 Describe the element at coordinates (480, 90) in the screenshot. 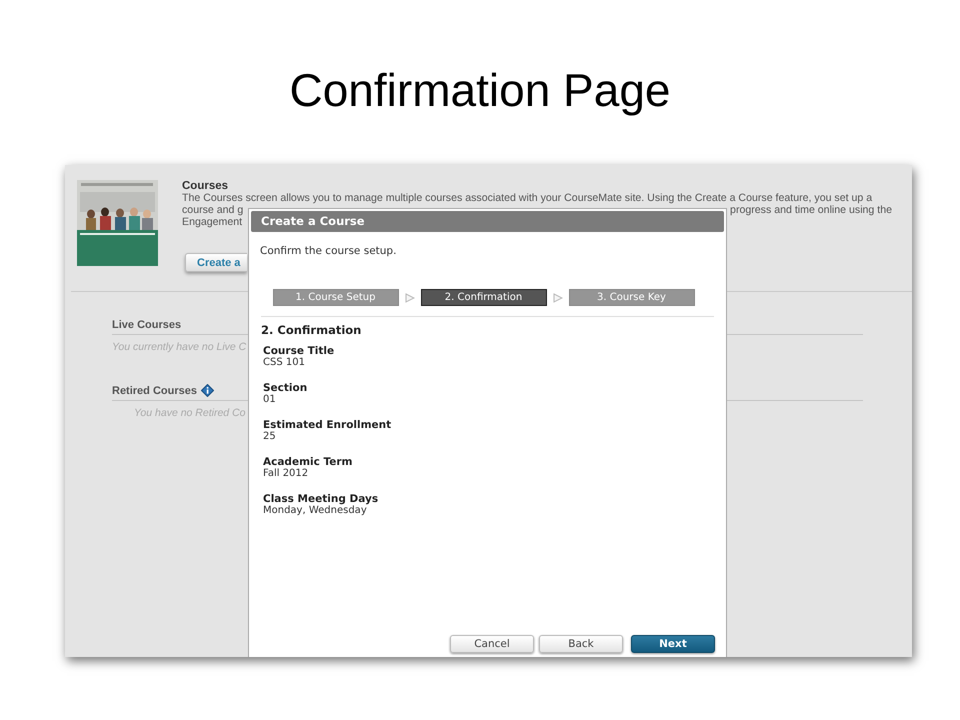

I see `slide-title: Confirmation Page` at that location.